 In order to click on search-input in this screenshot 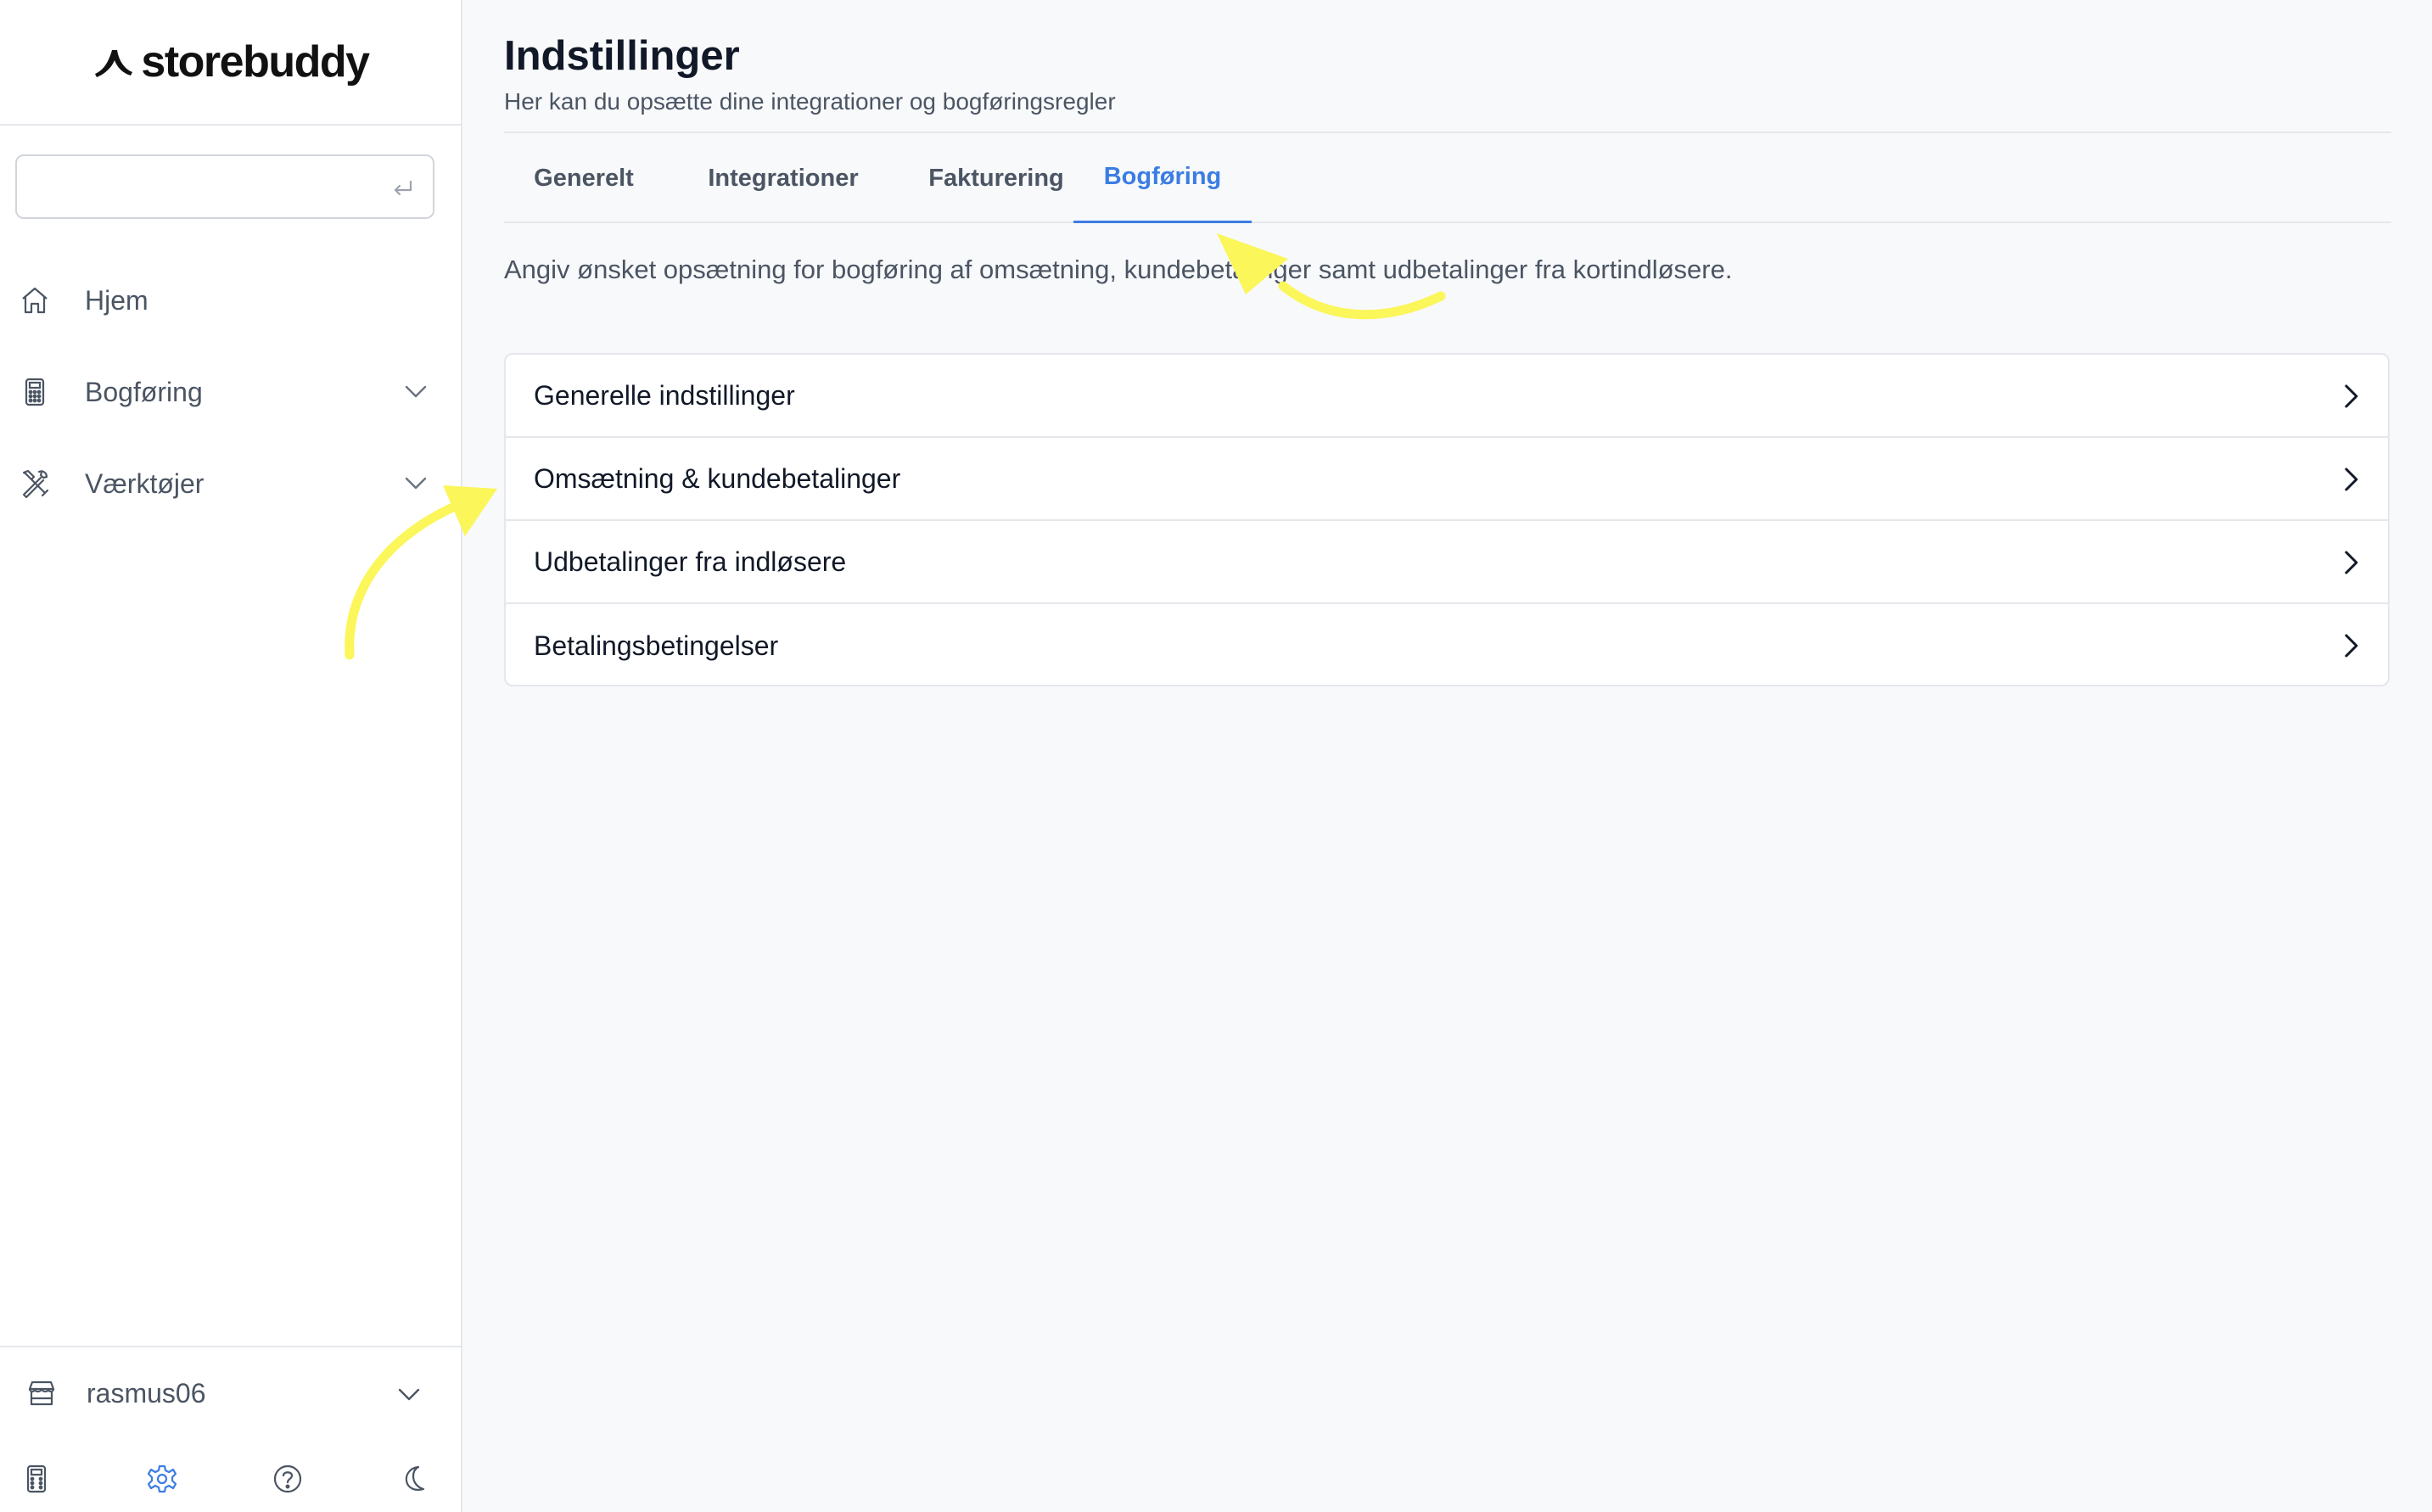, I will do `click(225, 187)`.